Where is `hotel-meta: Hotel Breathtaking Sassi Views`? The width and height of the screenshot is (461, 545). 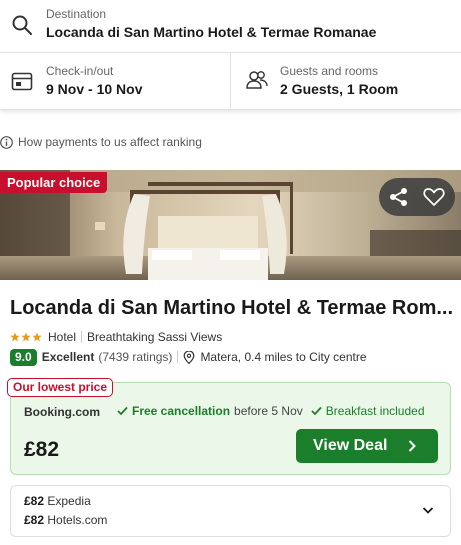
hotel-meta: Hotel Breathtaking Sassi Views is located at coordinates (116, 337).